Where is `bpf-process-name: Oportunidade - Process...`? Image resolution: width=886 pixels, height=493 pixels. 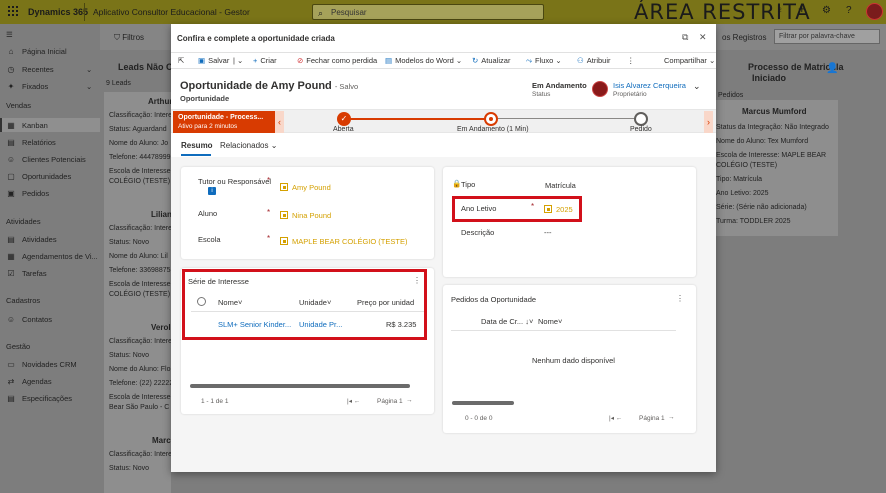
bpf-process-name: Oportunidade - Process... is located at coordinates (221, 117).